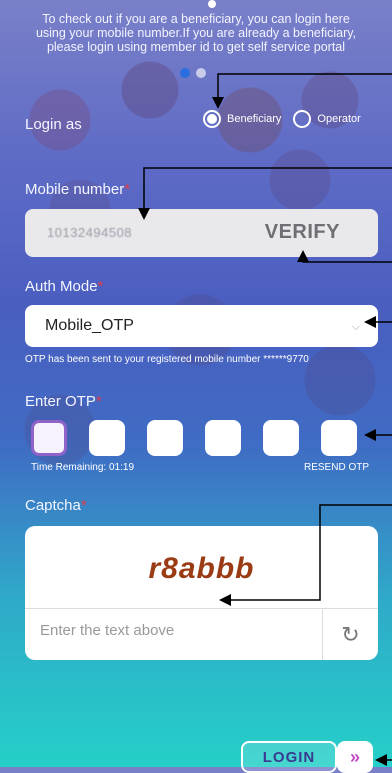  Describe the element at coordinates (302, 91) in the screenshot. I see `arrow-to-radio` at that location.